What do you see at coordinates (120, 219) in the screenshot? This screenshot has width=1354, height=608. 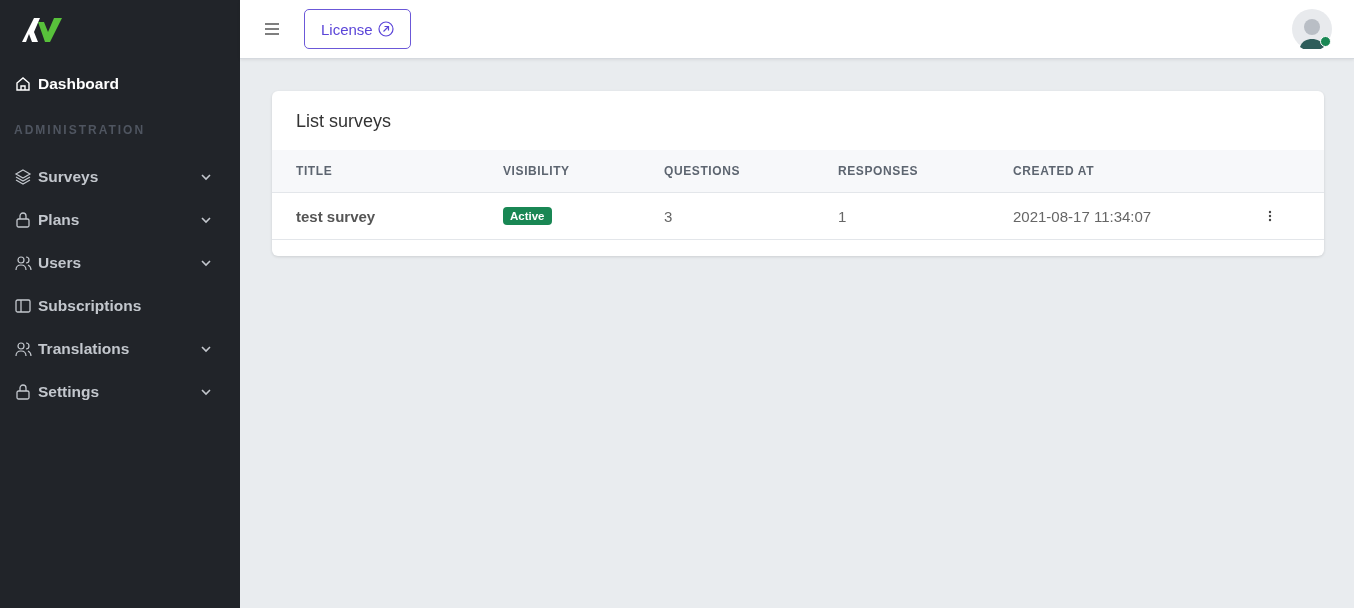 I see `sidebar-item: Plans` at bounding box center [120, 219].